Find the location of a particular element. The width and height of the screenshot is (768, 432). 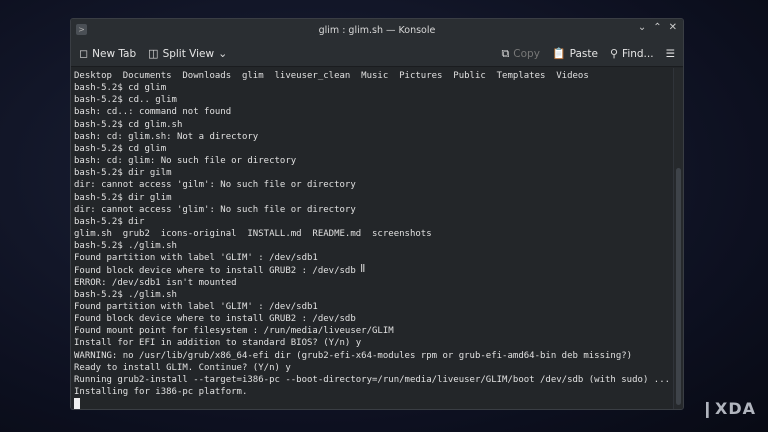

terminal-line: bash-5.2$ cd glim.sh is located at coordinates (128, 124).